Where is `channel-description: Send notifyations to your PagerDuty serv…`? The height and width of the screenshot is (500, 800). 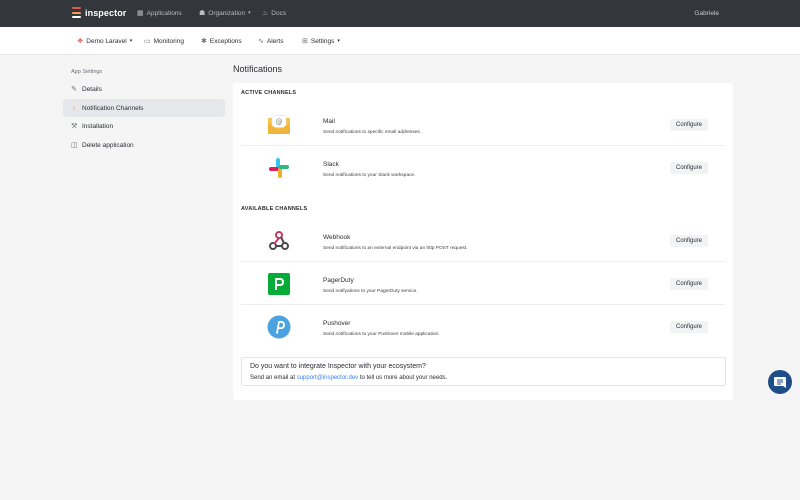 channel-description: Send notifyations to your PagerDuty serv… is located at coordinates (370, 291).